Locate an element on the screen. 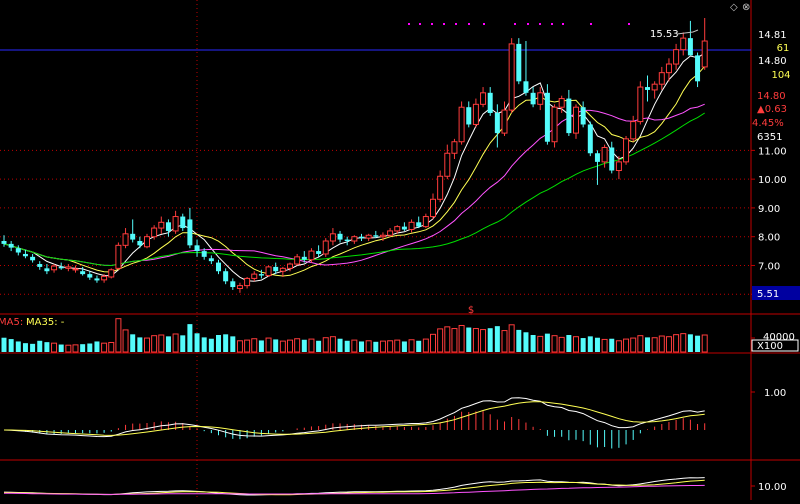  kdj-axis-label: 10.00 is located at coordinates (772, 487).